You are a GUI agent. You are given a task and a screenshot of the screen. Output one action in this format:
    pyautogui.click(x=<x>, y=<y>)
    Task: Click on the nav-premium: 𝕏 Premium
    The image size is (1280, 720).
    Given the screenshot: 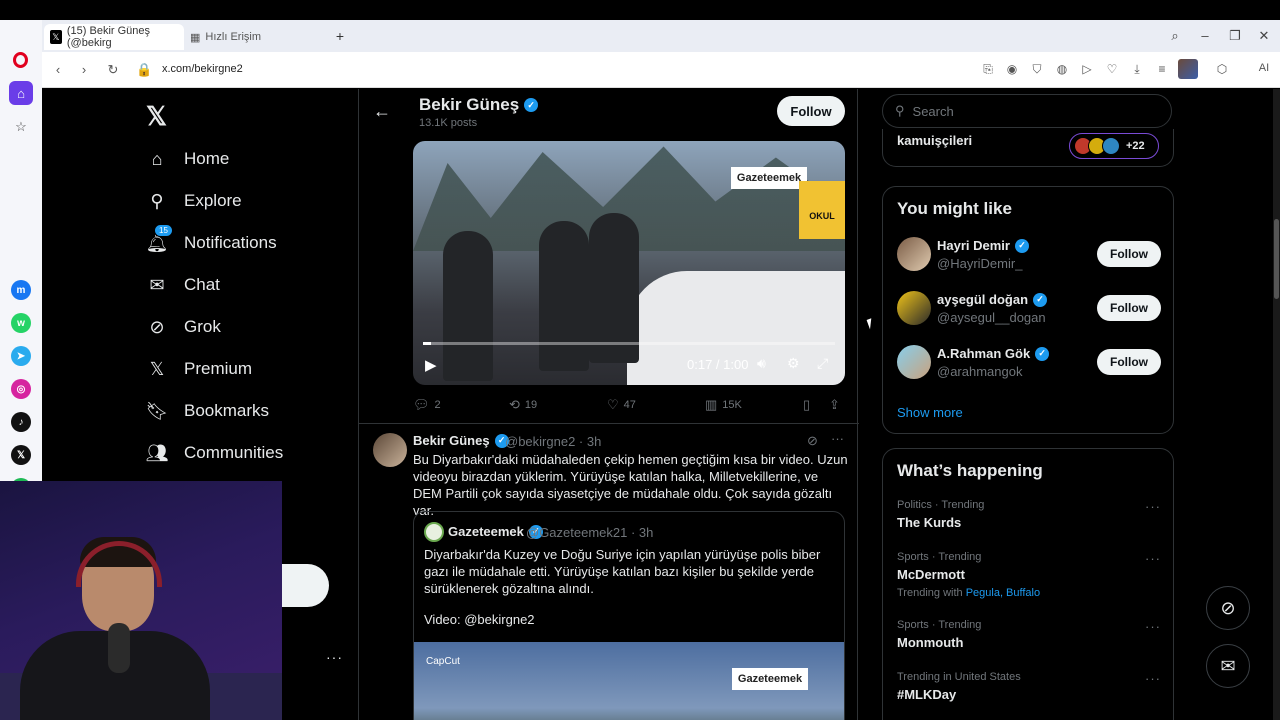 What is the action you would take?
    pyautogui.click(x=199, y=369)
    